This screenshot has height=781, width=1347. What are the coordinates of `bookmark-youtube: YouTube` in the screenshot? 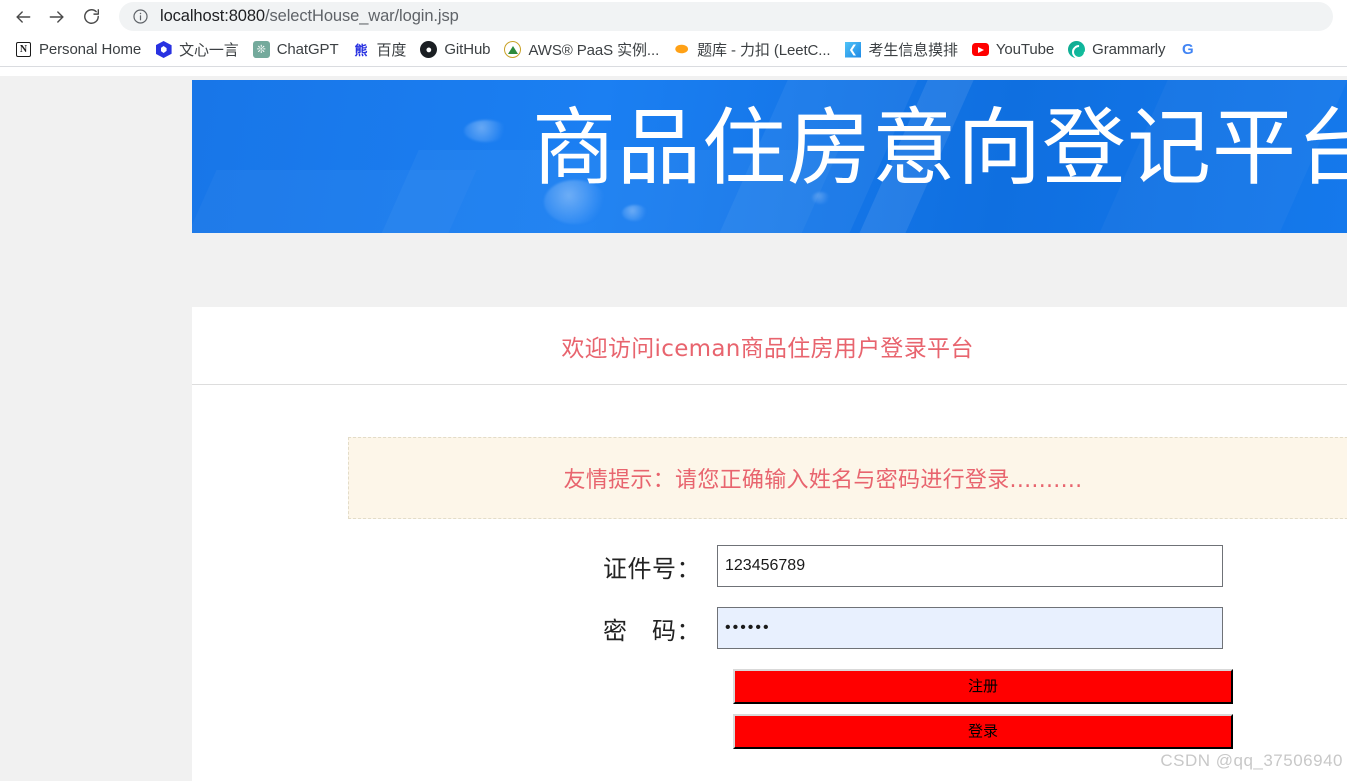 It's located at (1013, 50).